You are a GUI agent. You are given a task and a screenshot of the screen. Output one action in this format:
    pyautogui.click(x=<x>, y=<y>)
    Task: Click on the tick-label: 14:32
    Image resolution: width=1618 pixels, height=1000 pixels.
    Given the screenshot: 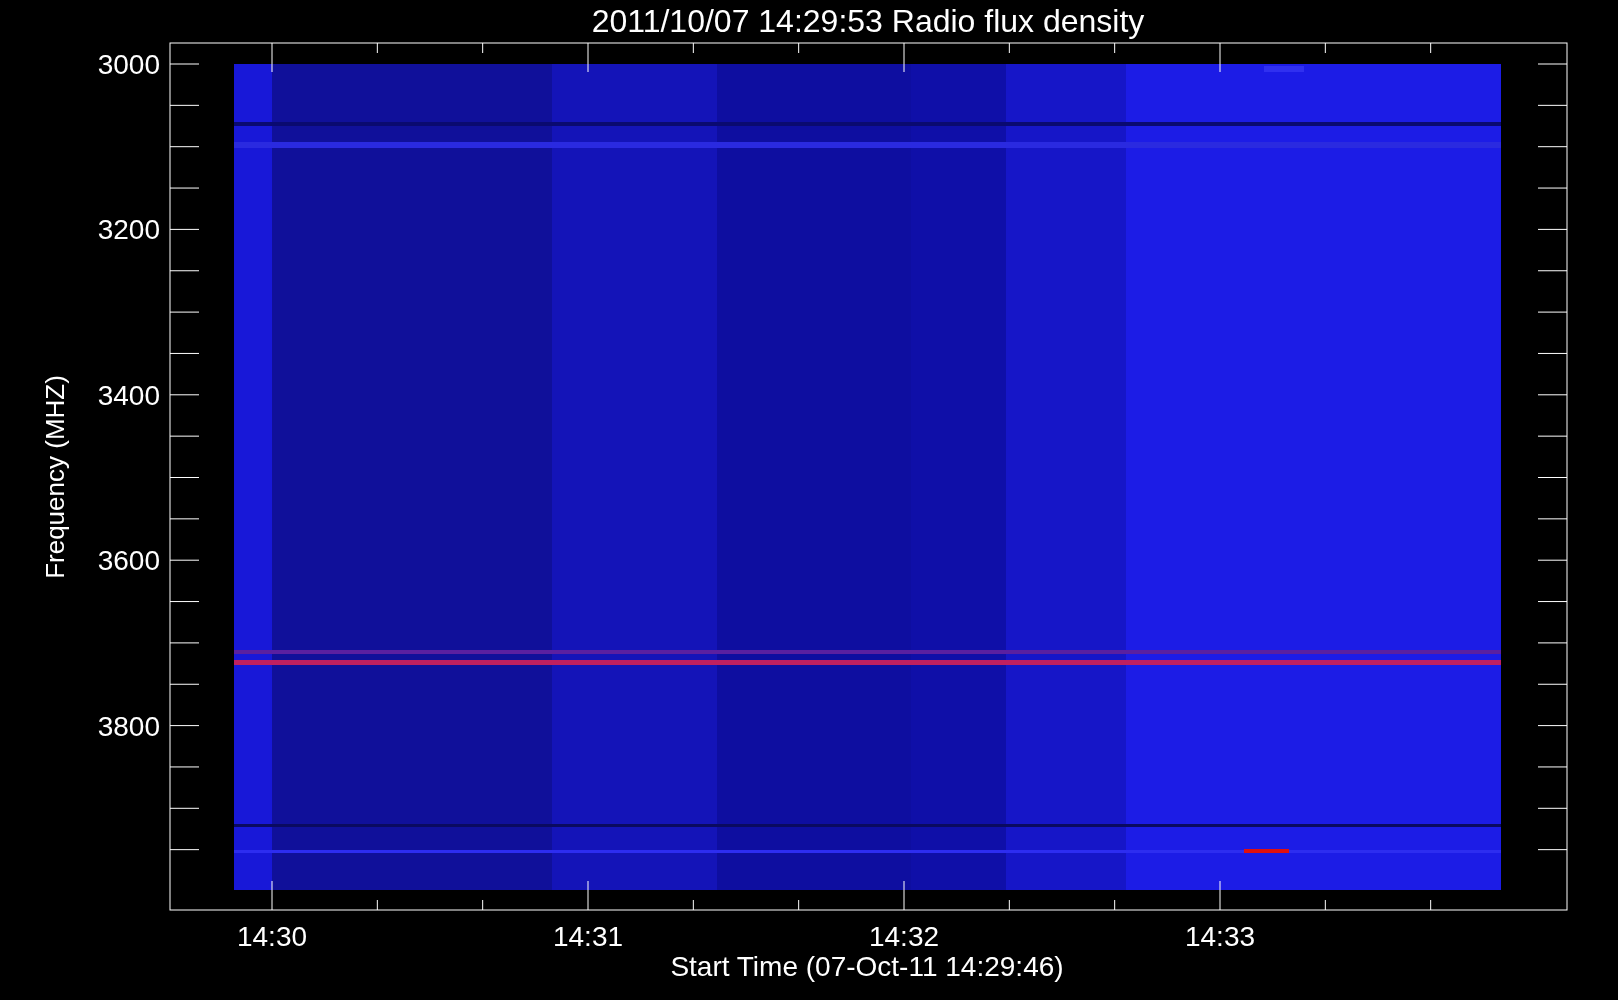 What is the action you would take?
    pyautogui.click(x=904, y=936)
    